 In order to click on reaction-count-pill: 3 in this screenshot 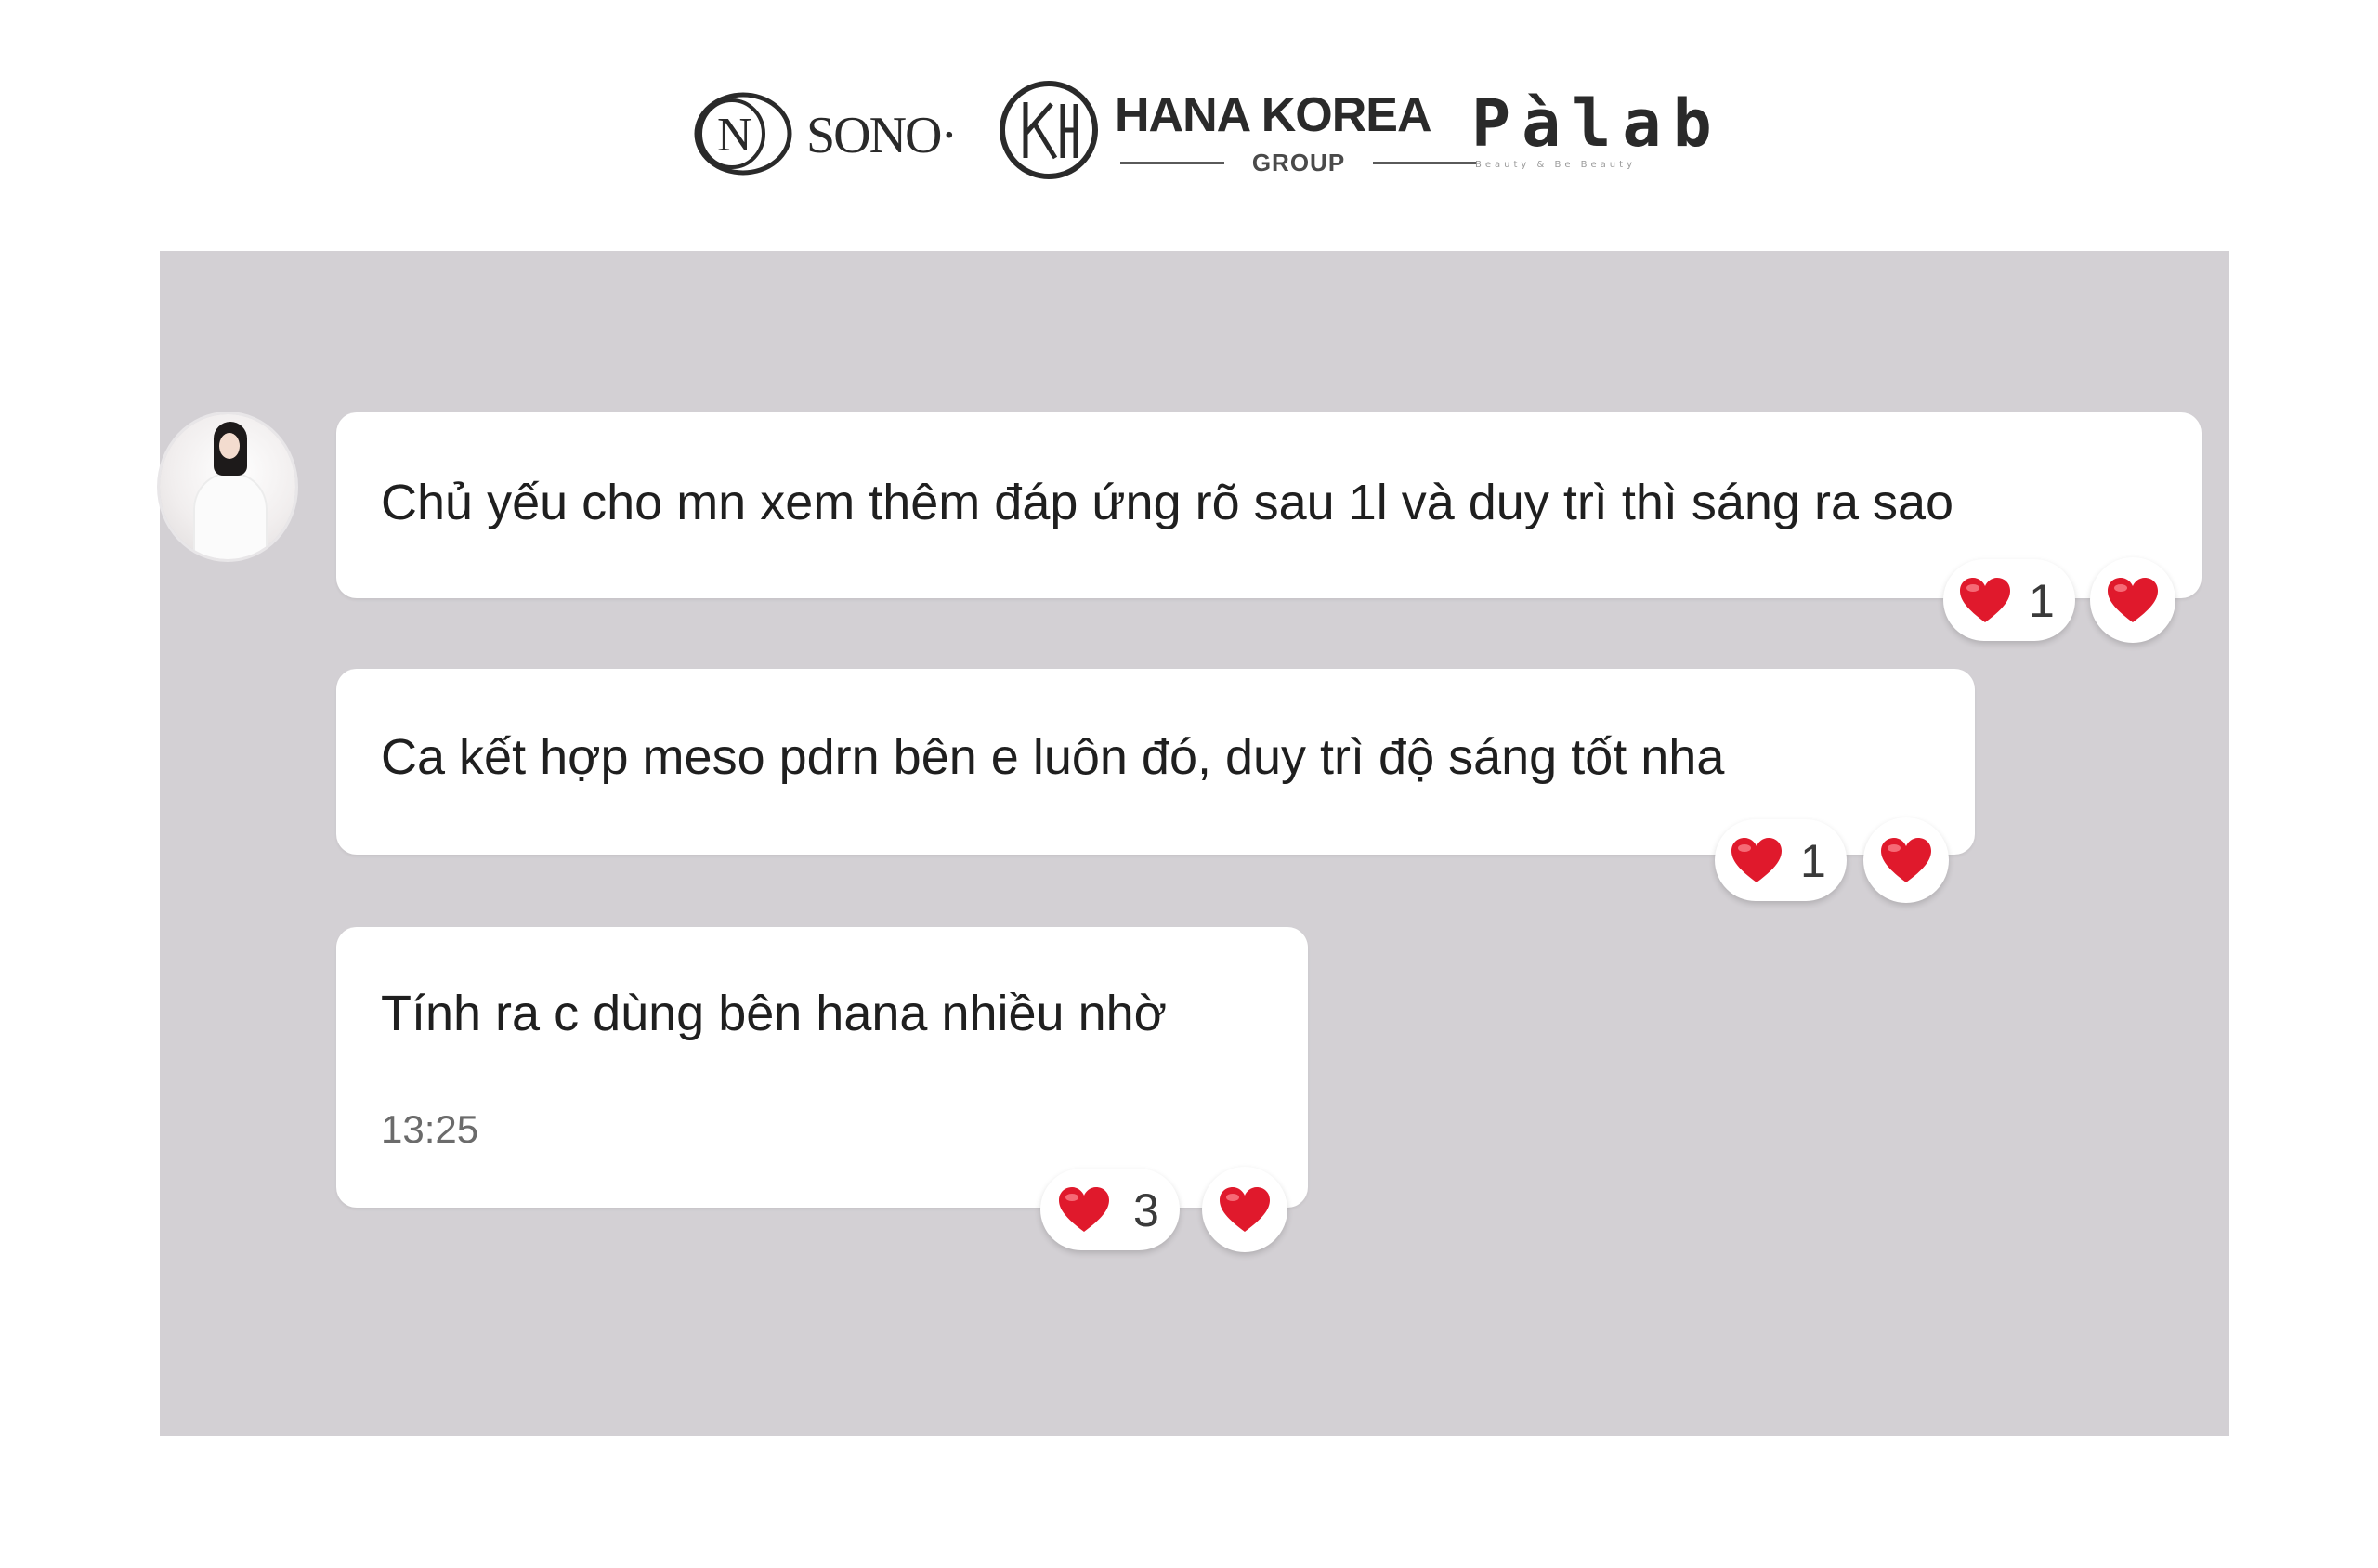, I will do `click(1110, 1209)`.